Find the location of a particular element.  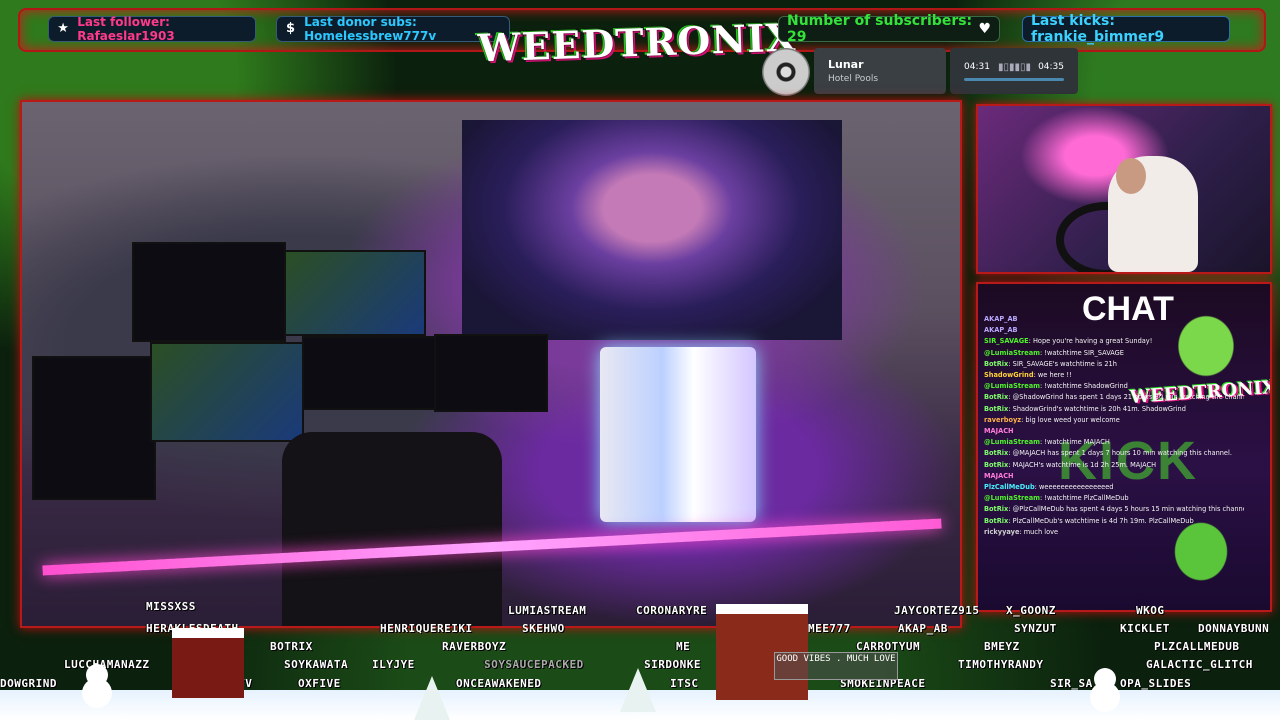

viewer-name: OXFIVE is located at coordinates (319, 683).